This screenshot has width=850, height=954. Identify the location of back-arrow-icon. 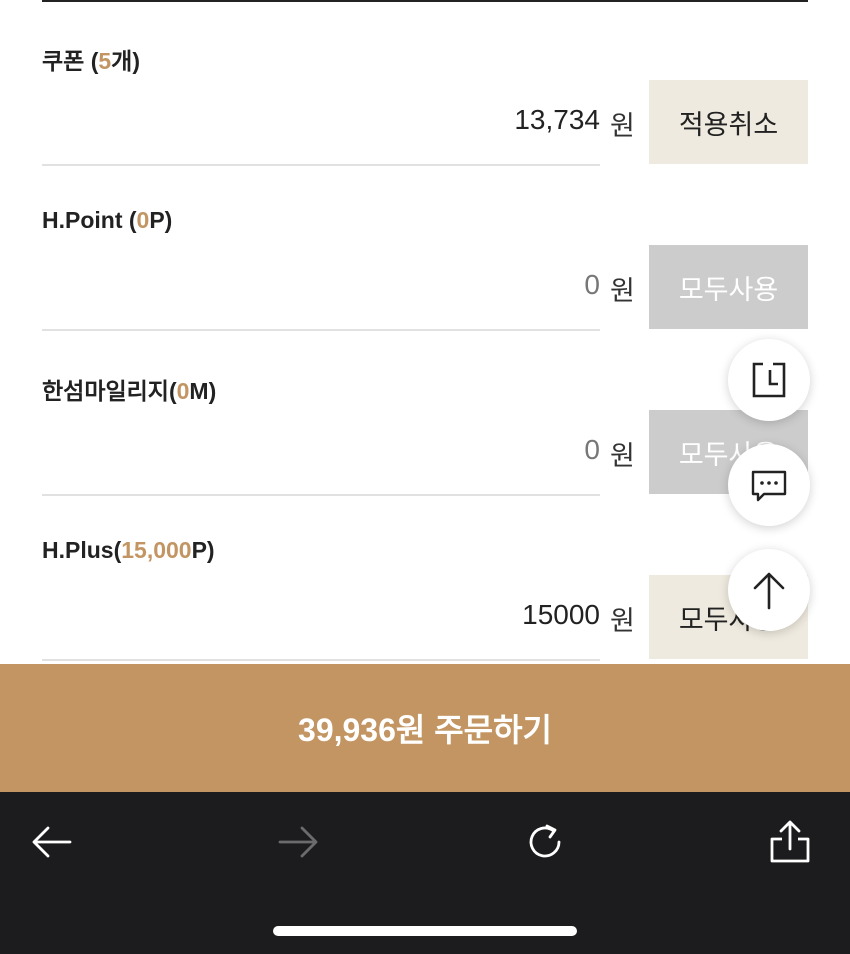
(52, 842).